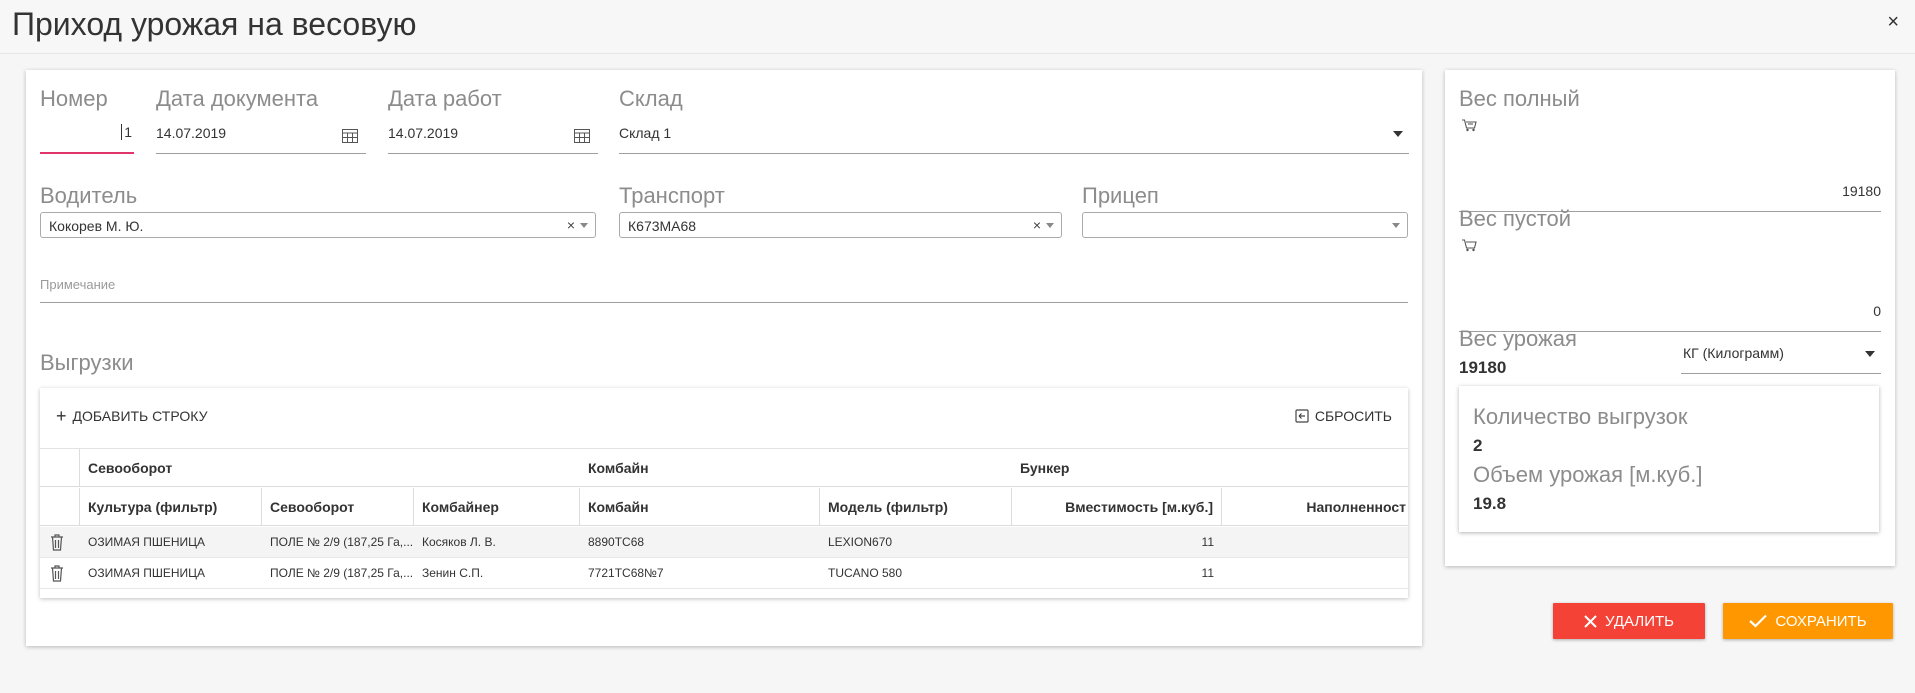 The width and height of the screenshot is (1915, 693). Describe the element at coordinates (957, 27) in the screenshot. I see `dialog-titlebar: Приход урожая на весовую ×` at that location.